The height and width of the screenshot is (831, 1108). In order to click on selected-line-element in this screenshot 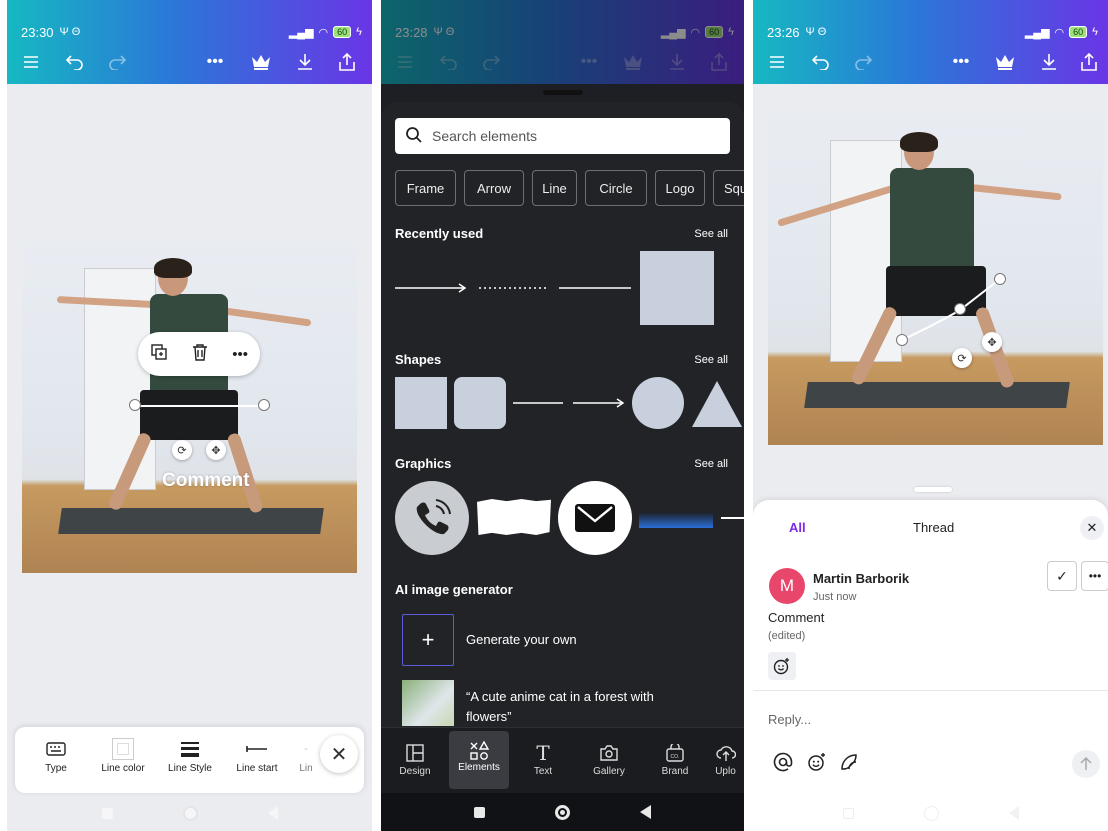, I will do `click(202, 406)`.